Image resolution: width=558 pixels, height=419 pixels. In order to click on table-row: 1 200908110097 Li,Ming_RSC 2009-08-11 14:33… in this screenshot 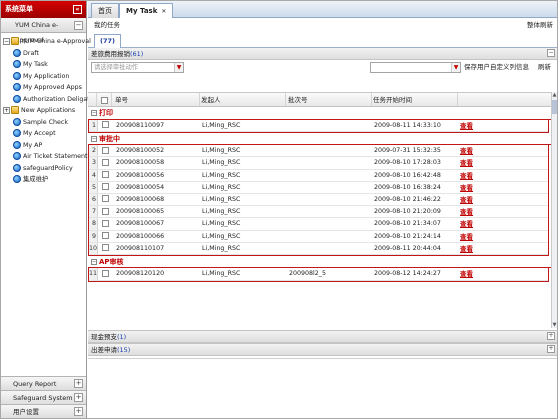, I will do `click(318, 125)`.